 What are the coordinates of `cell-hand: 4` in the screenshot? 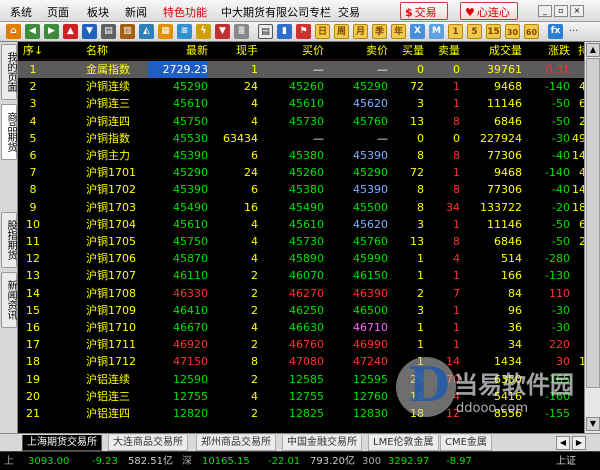 It's located at (254, 327).